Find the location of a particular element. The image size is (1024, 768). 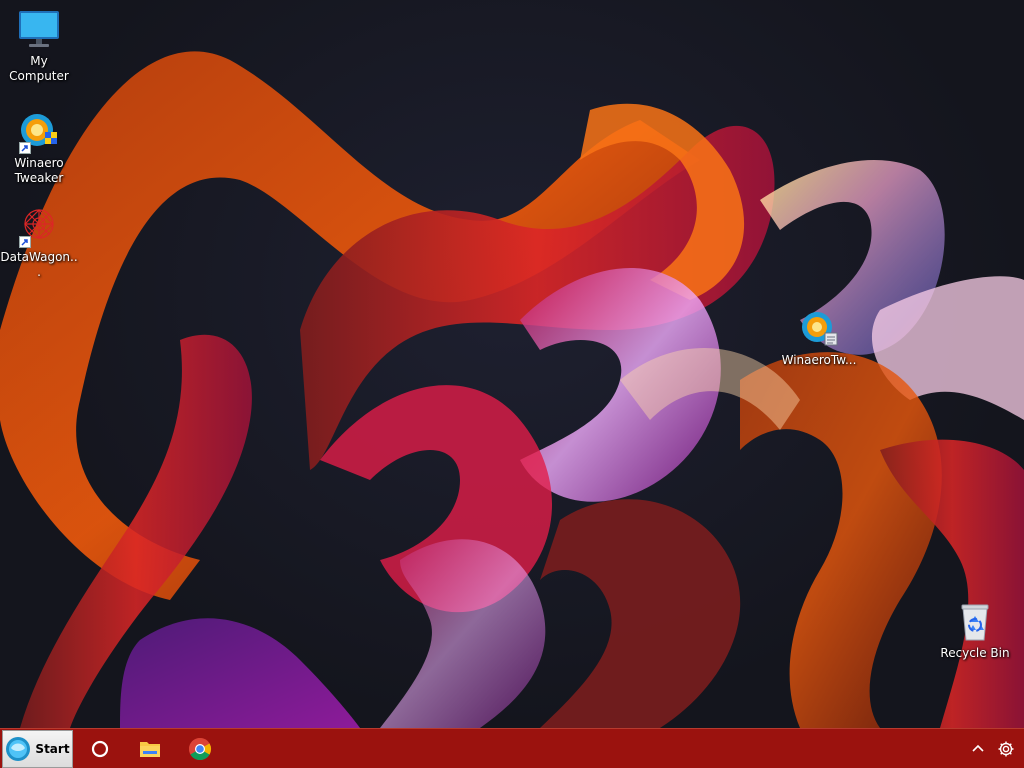

desktop-icon-recycle-bin: Recycle Bin is located at coordinates (975, 630).